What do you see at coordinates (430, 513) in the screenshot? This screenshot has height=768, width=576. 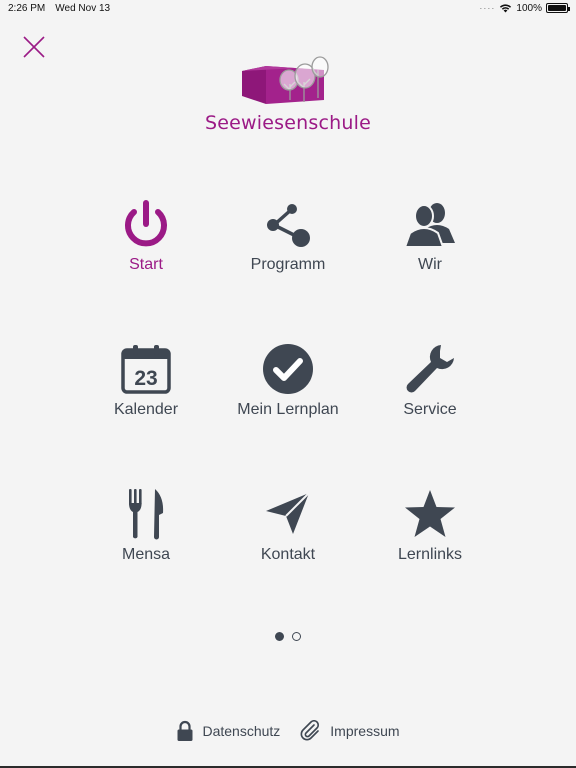 I see `star-icon` at bounding box center [430, 513].